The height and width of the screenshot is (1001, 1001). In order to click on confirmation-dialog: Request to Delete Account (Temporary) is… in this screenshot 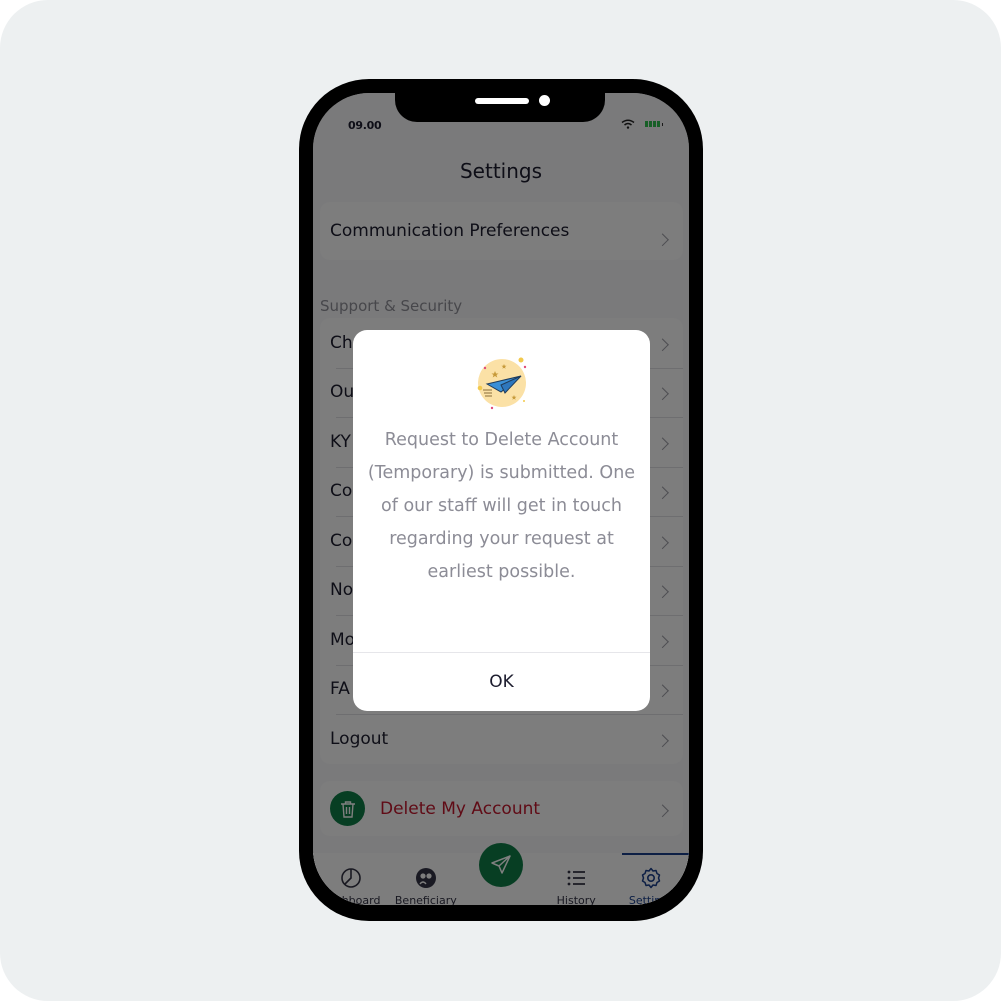, I will do `click(501, 520)`.